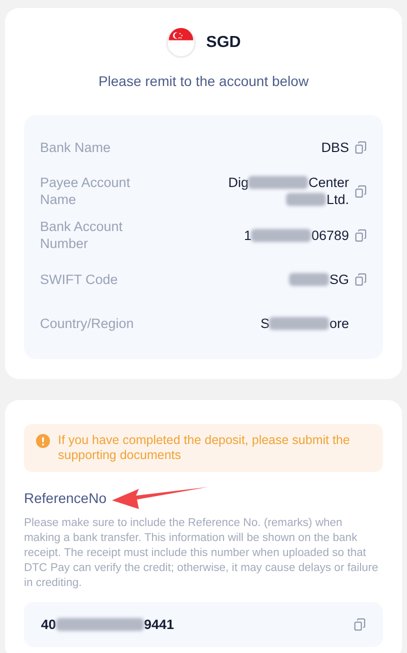 The image size is (407, 653). I want to click on field-value: 06789, so click(330, 235).